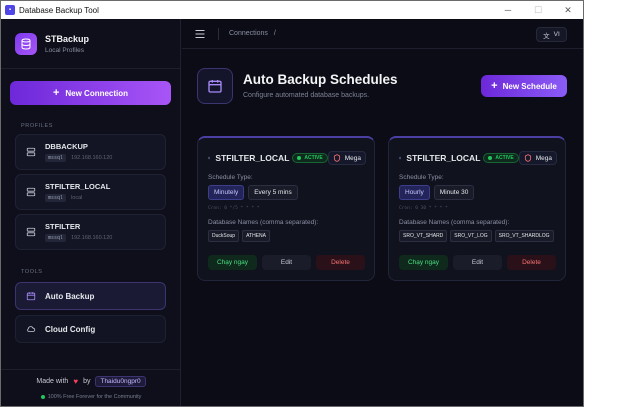 This screenshot has width=640, height=407. I want to click on page-title: Auto Backup Schedules, so click(320, 79).